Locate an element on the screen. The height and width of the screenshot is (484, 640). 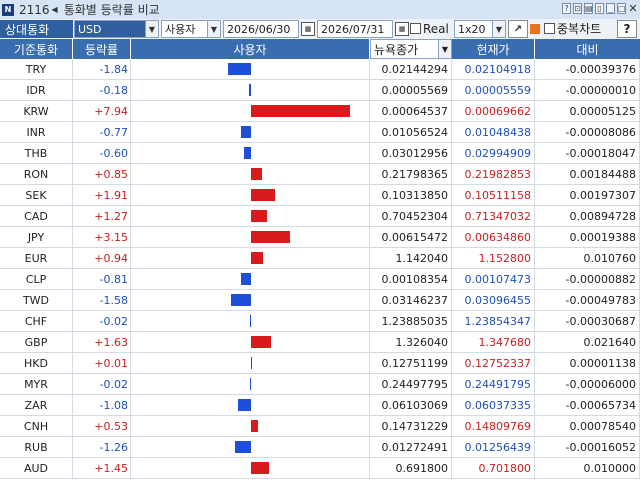
currency-code: IDR is located at coordinates (36, 90).